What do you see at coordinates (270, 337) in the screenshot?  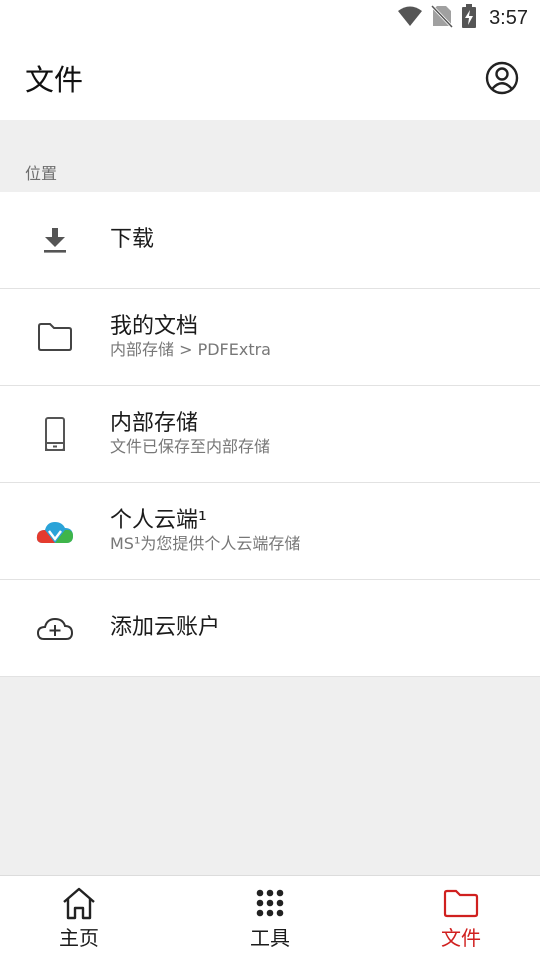 I see `list-item-my-documents: 我的文档 内部存储 > PDFExtra` at bounding box center [270, 337].